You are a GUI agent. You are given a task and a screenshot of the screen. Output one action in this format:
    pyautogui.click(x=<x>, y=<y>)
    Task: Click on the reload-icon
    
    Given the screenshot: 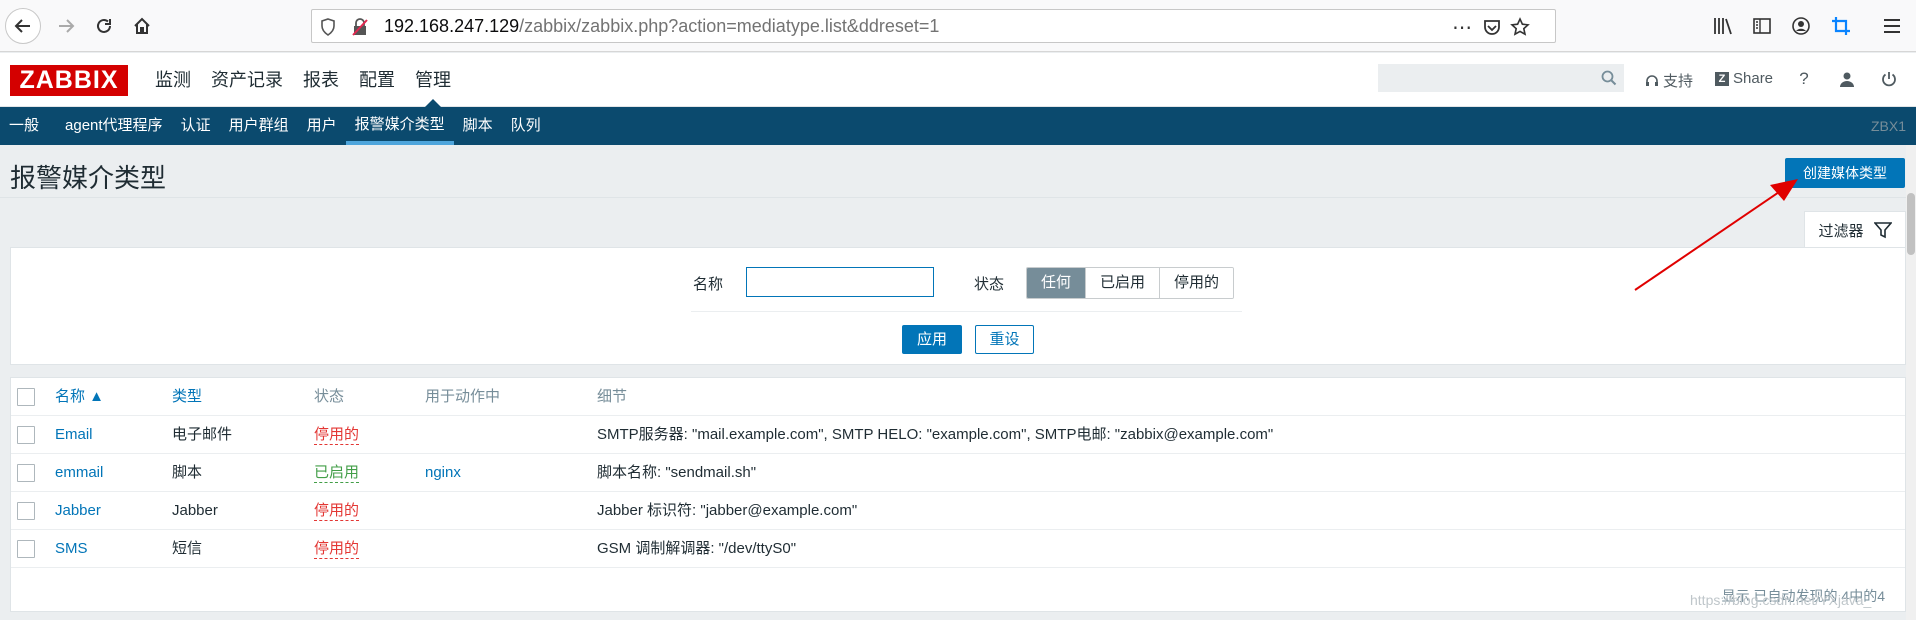 What is the action you would take?
    pyautogui.click(x=104, y=25)
    